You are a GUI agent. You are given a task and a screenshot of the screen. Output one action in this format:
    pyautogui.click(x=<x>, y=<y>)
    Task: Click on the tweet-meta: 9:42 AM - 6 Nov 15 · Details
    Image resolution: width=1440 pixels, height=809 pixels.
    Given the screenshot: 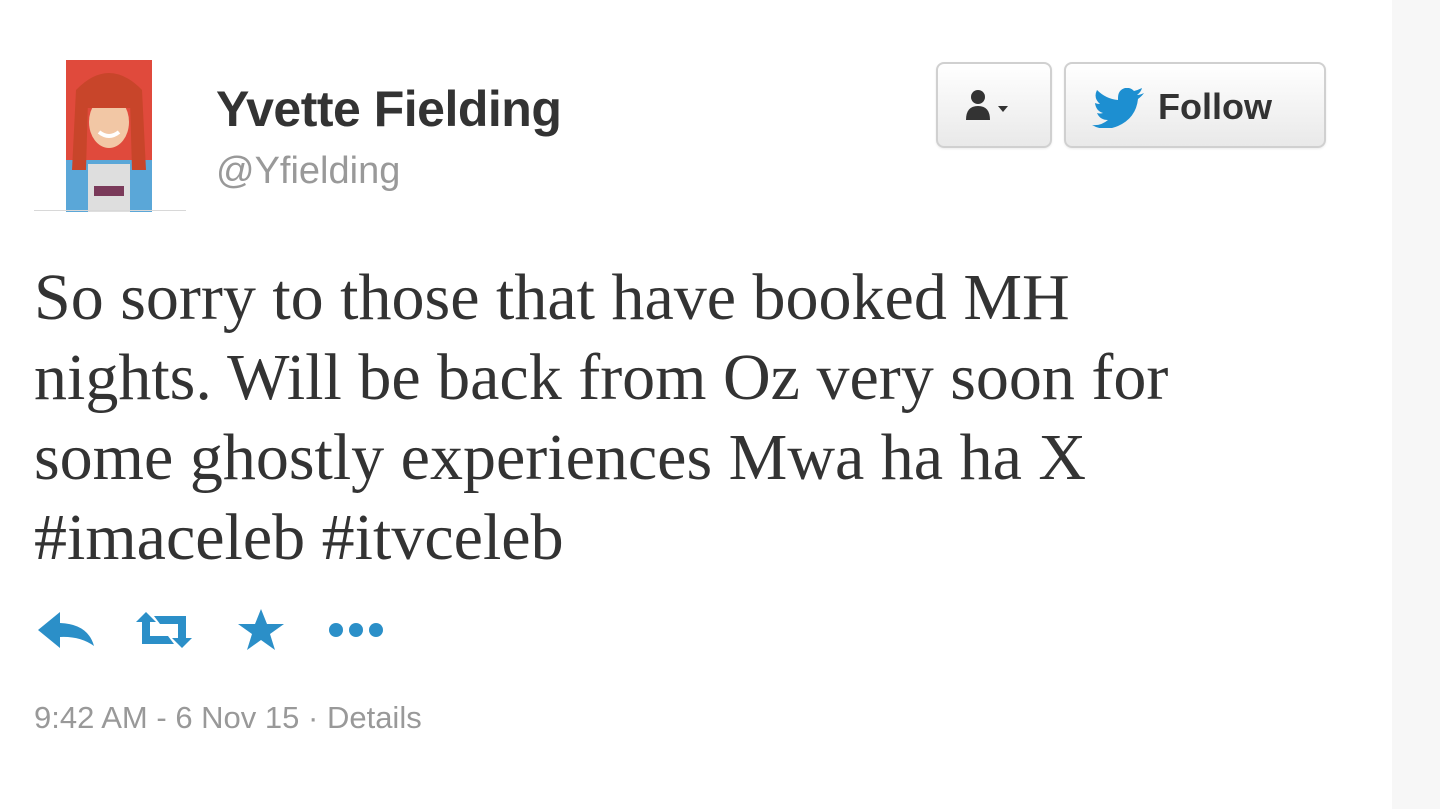 What is the action you would take?
    pyautogui.click(x=228, y=718)
    